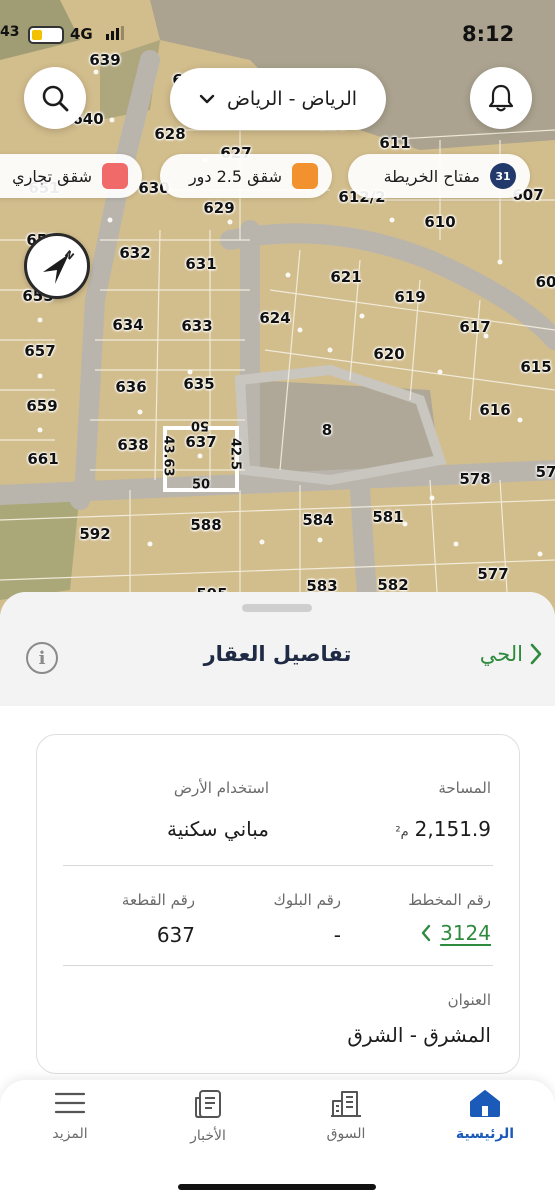 This screenshot has height=1200, width=555. Describe the element at coordinates (275, 318) in the screenshot. I see `plot-label: 624` at that location.